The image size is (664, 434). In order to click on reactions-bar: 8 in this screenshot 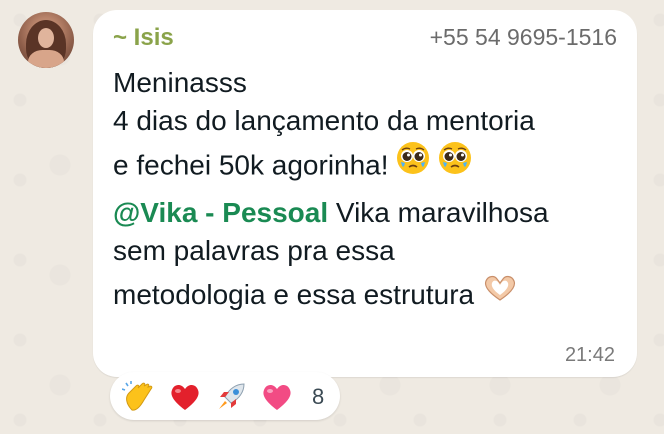, I will do `click(225, 396)`.